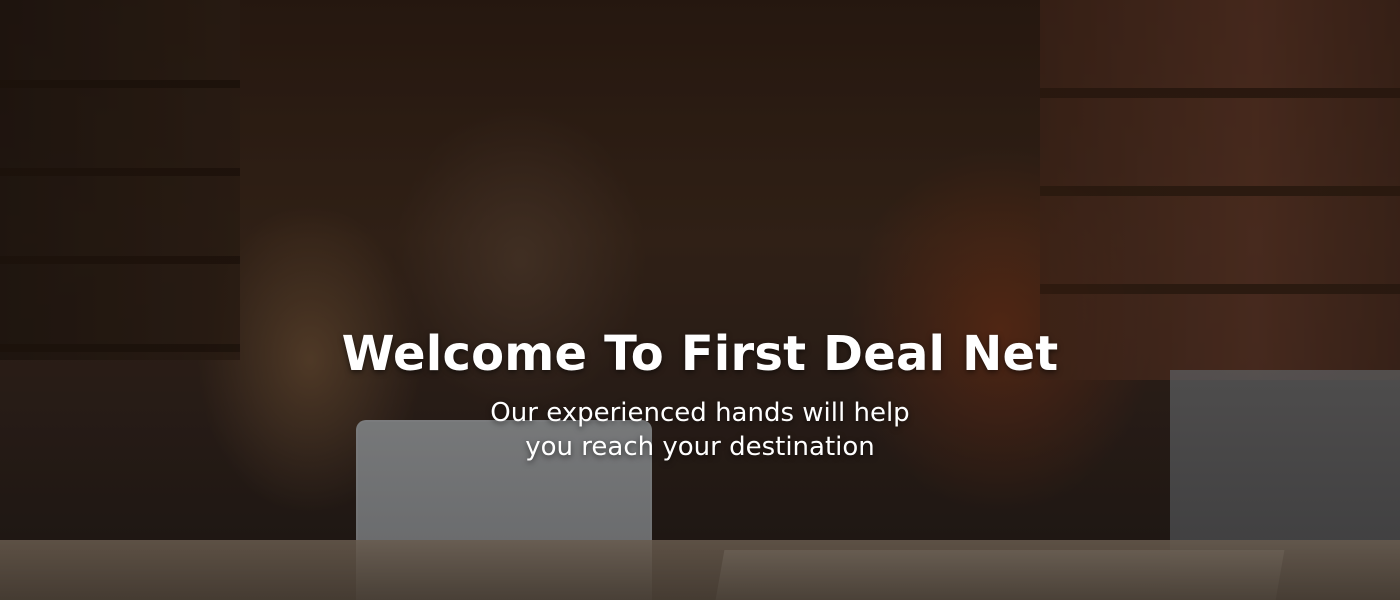 The height and width of the screenshot is (600, 1400). I want to click on hero-subtitle-line-1: Our experienced hands will help, so click(700, 413).